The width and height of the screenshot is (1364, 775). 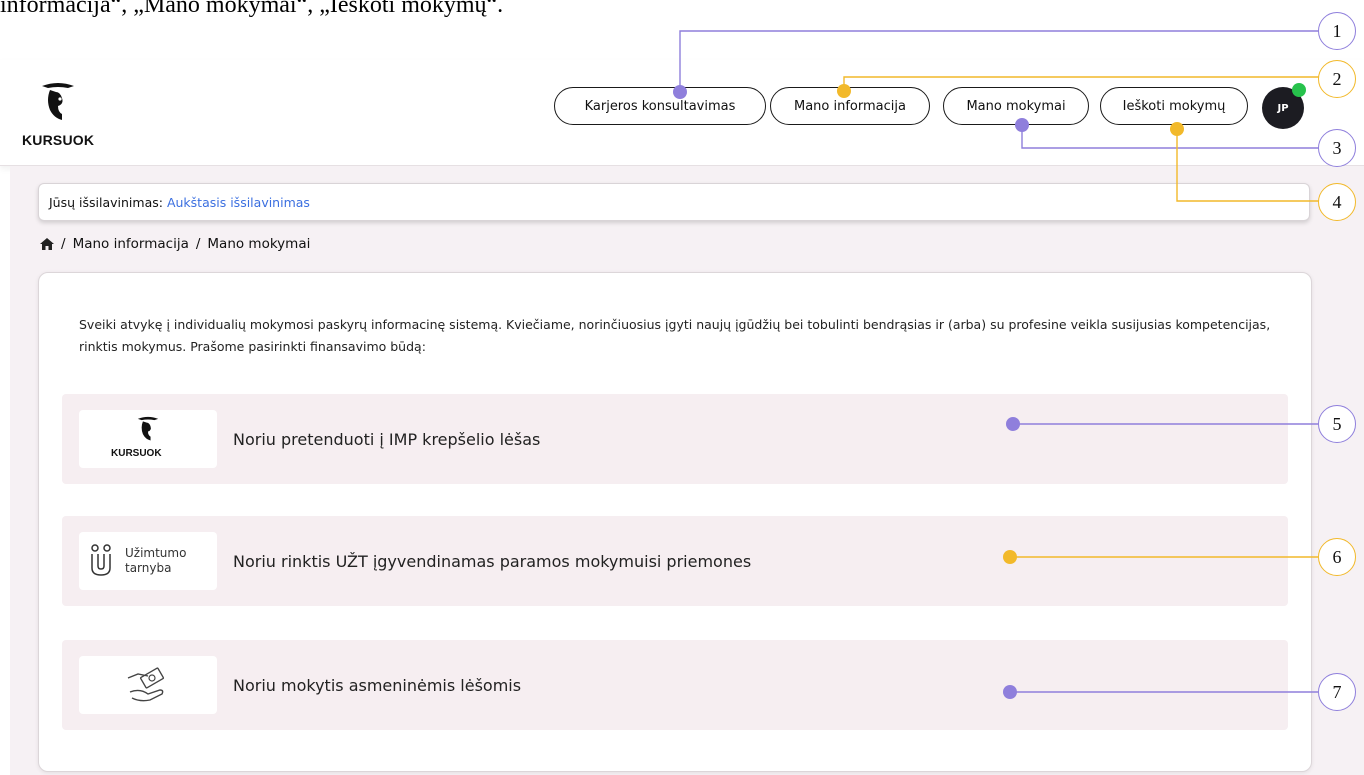 What do you see at coordinates (156, 553) in the screenshot?
I see `uzt-logo-text-1: Užimtumo` at bounding box center [156, 553].